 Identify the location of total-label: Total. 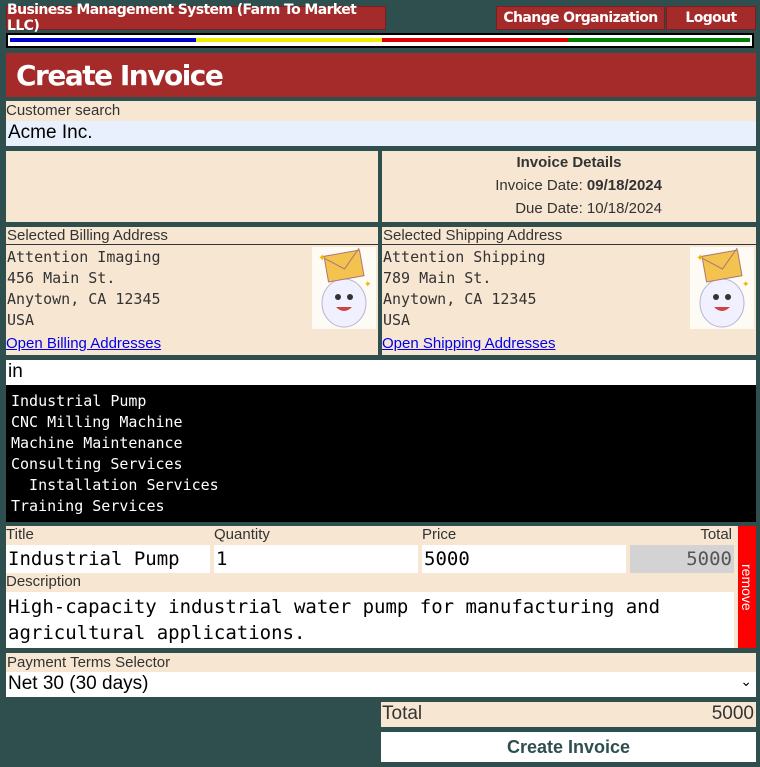
(716, 534).